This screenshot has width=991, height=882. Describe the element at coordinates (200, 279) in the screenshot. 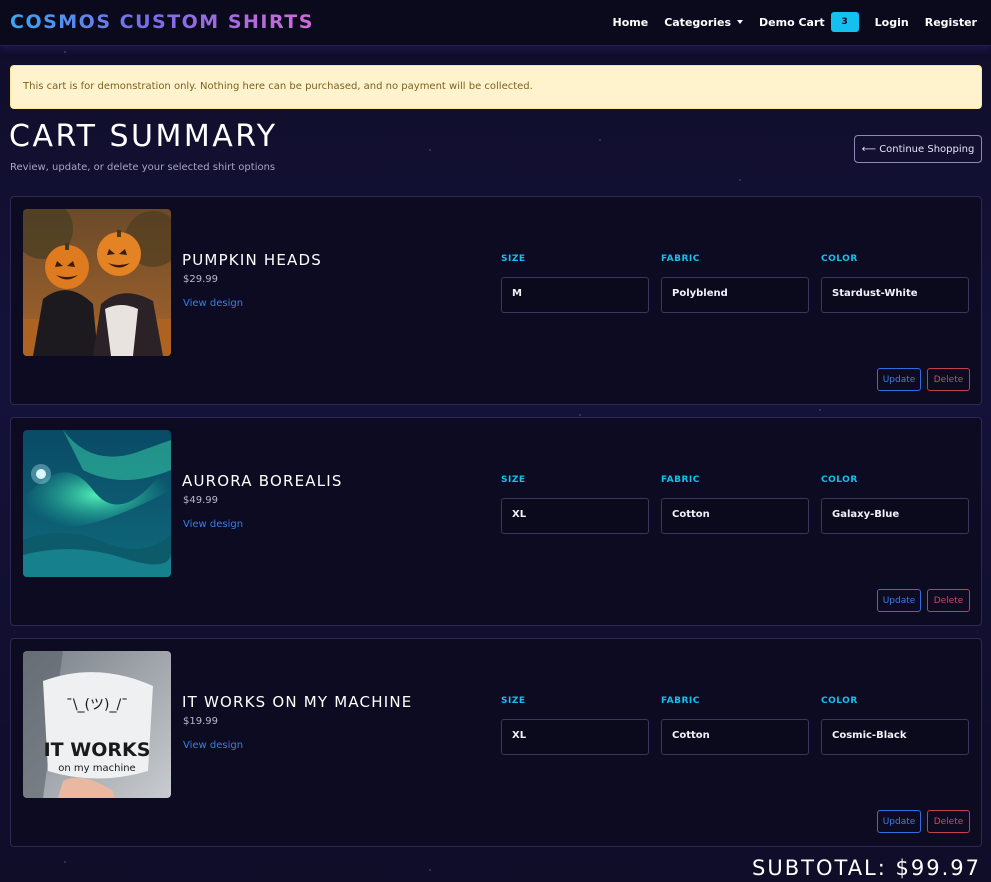

I see `item-price: $29.99` at that location.